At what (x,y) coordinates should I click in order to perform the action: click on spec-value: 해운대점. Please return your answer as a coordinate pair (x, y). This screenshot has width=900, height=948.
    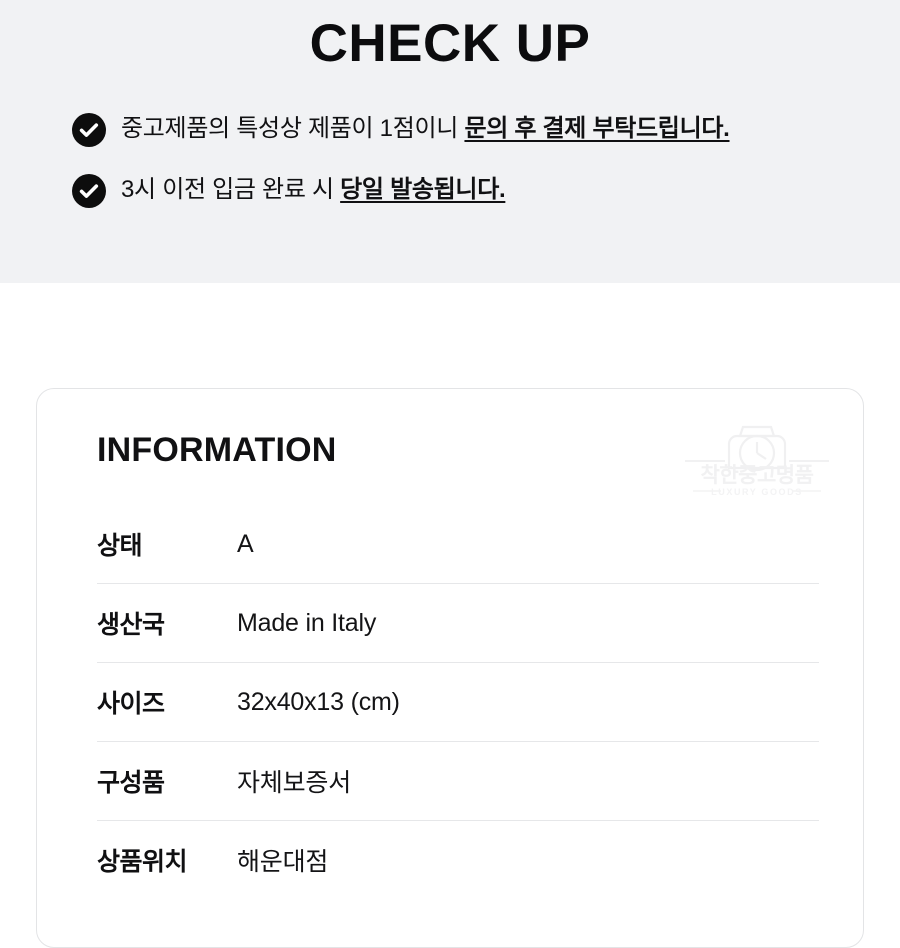
    Looking at the image, I should click on (283, 862).